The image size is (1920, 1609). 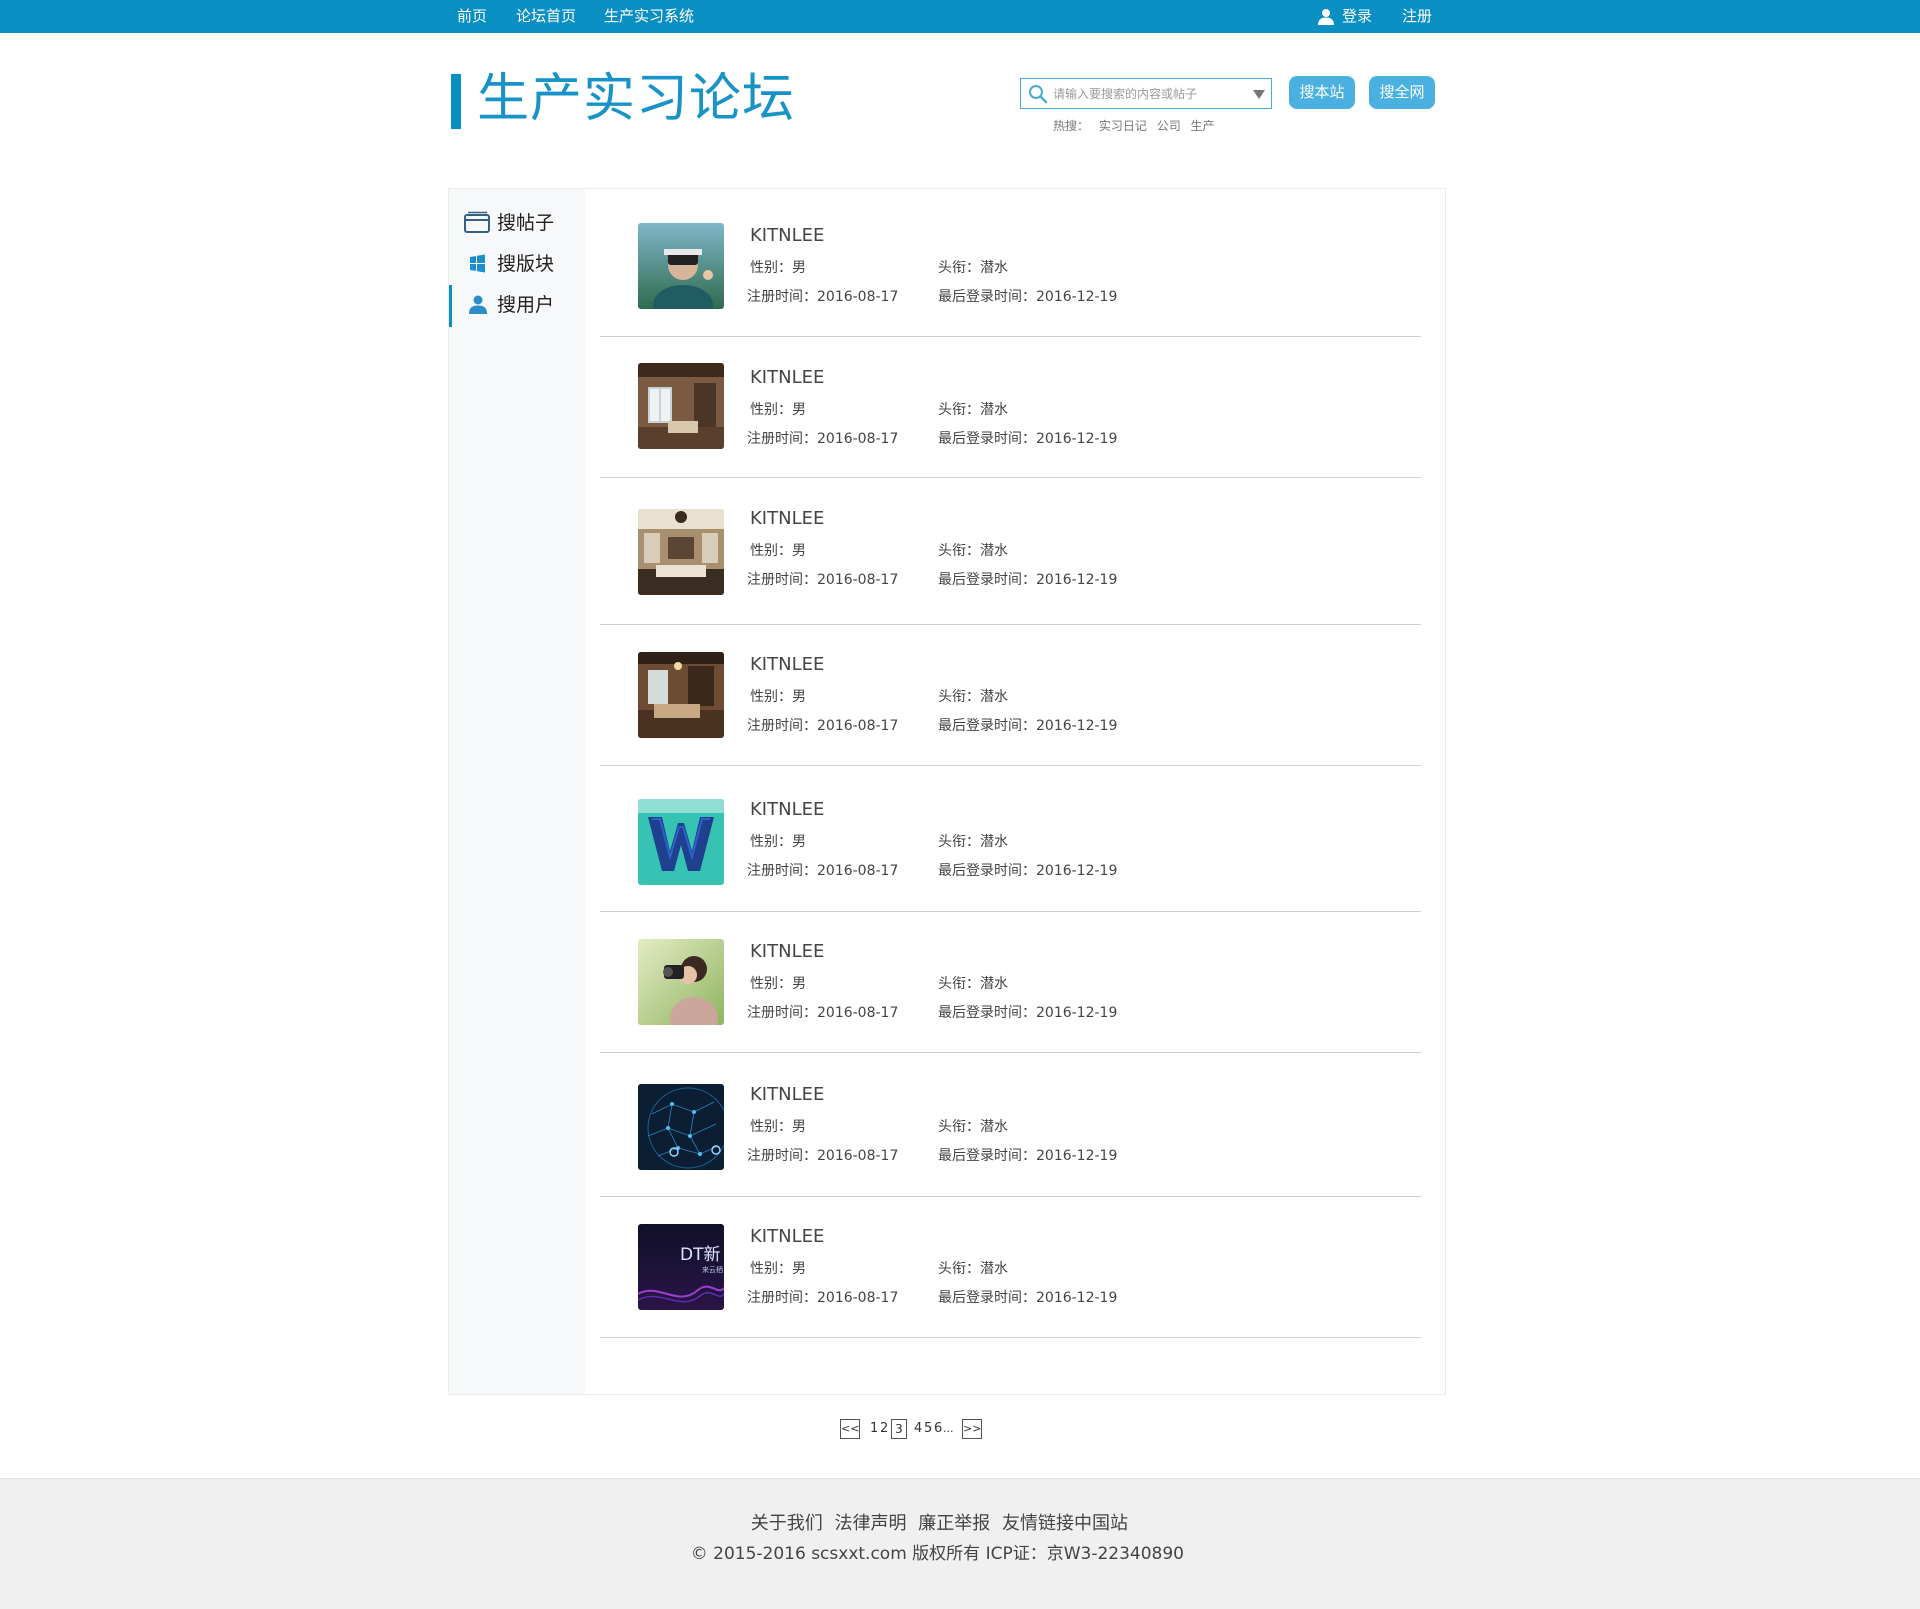 I want to click on footer-link-report: 廉正举报, so click(x=954, y=1523).